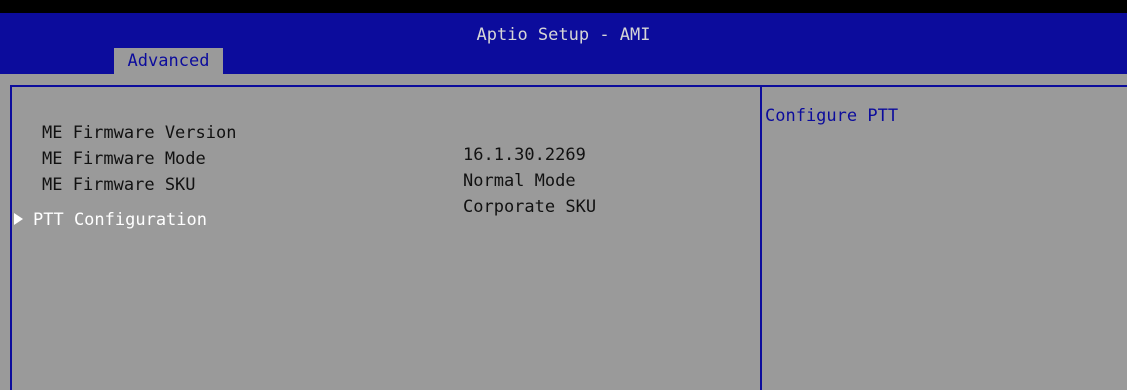  Describe the element at coordinates (524, 155) in the screenshot. I see `info-value: 16.1.30.2269` at that location.